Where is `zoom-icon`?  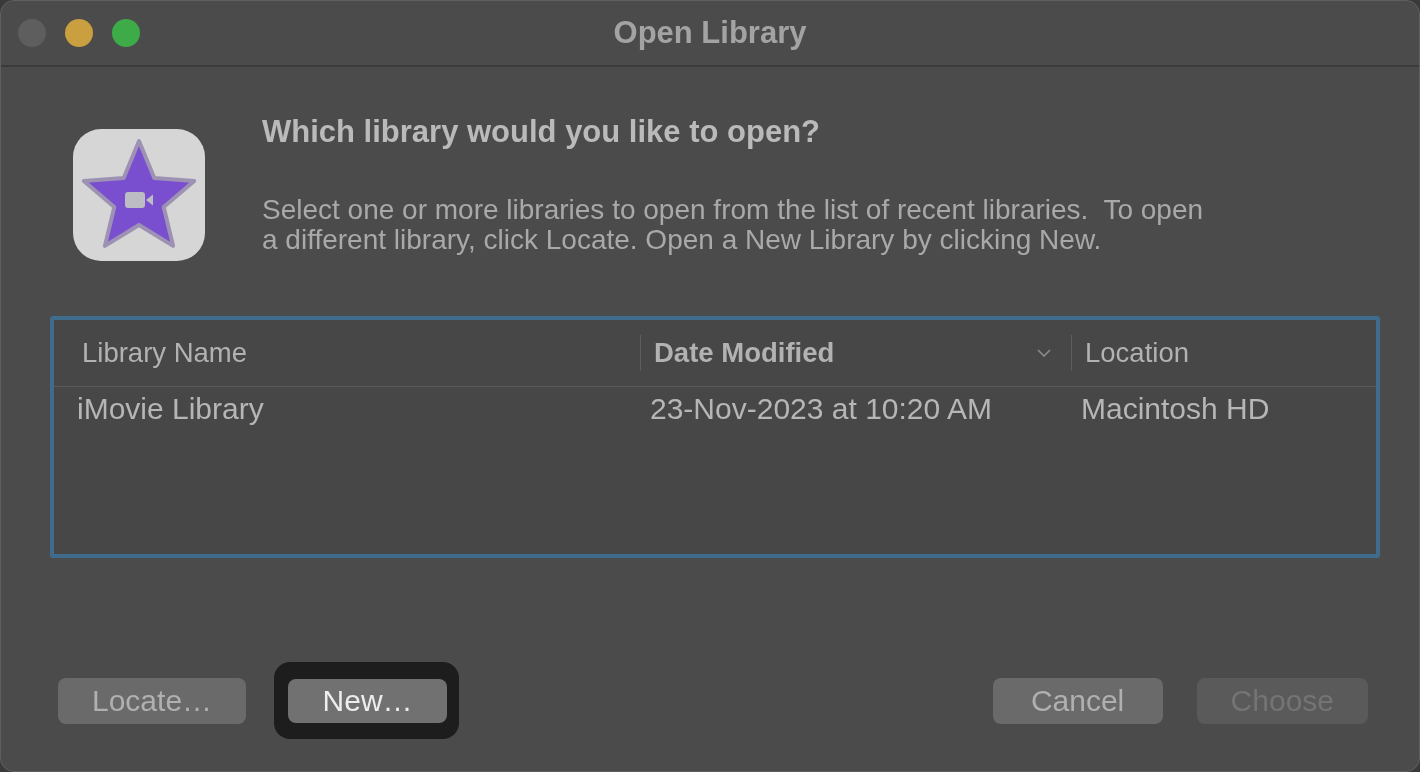
zoom-icon is located at coordinates (126, 33).